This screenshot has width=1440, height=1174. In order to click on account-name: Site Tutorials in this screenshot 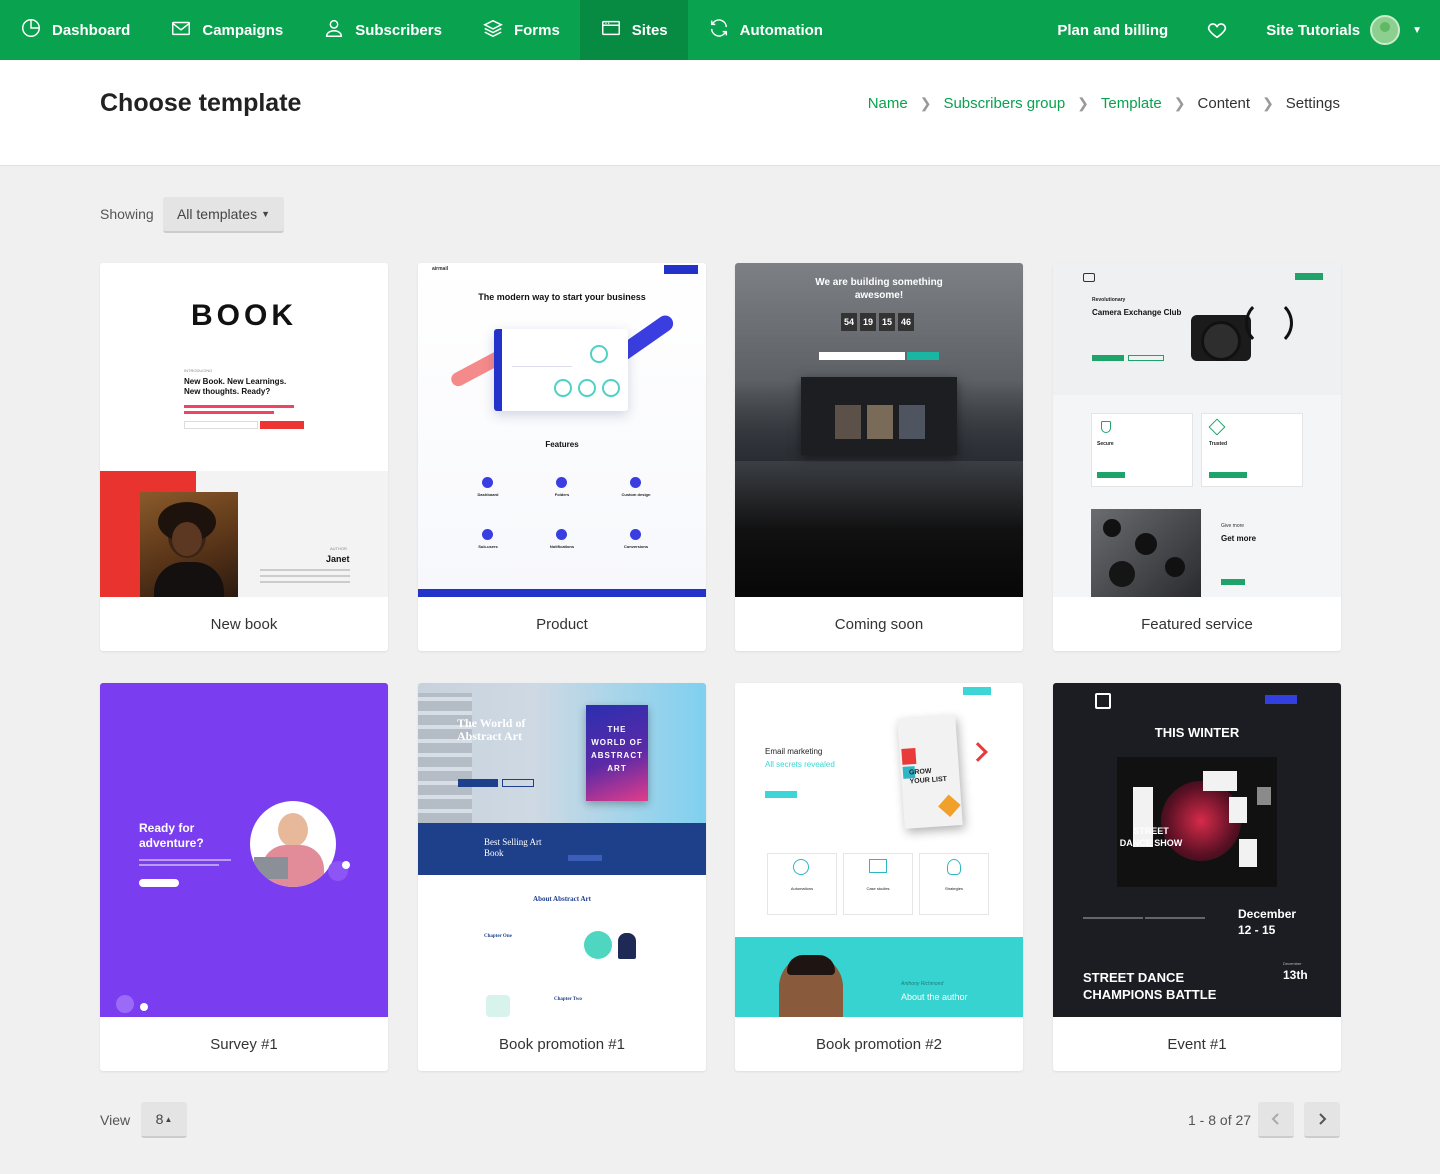, I will do `click(1313, 30)`.